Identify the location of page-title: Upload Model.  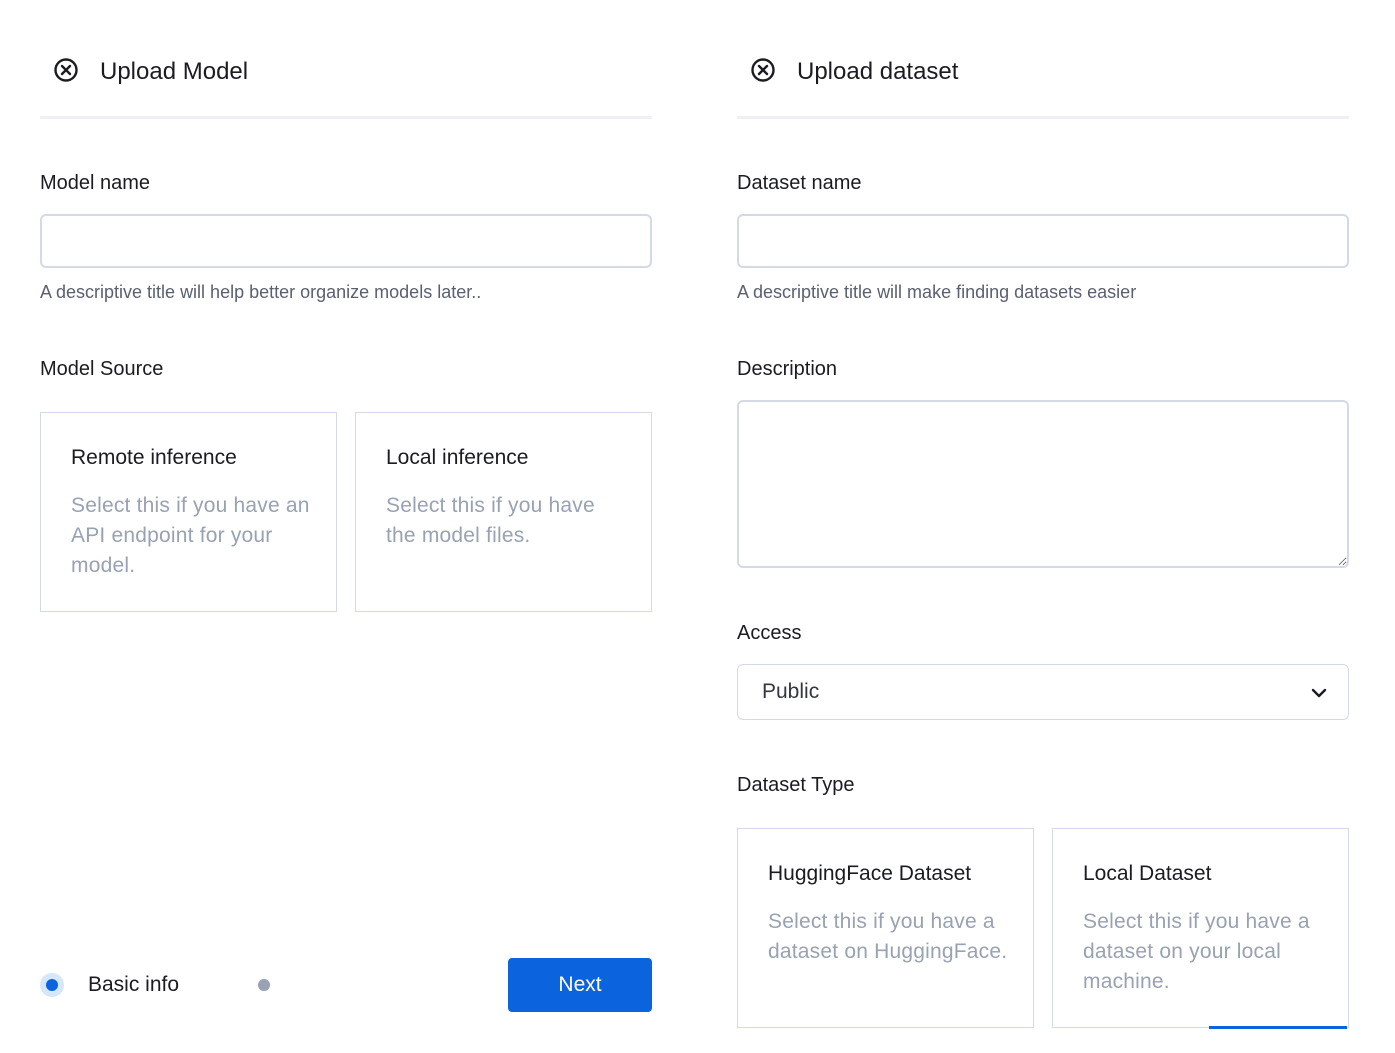
(174, 71).